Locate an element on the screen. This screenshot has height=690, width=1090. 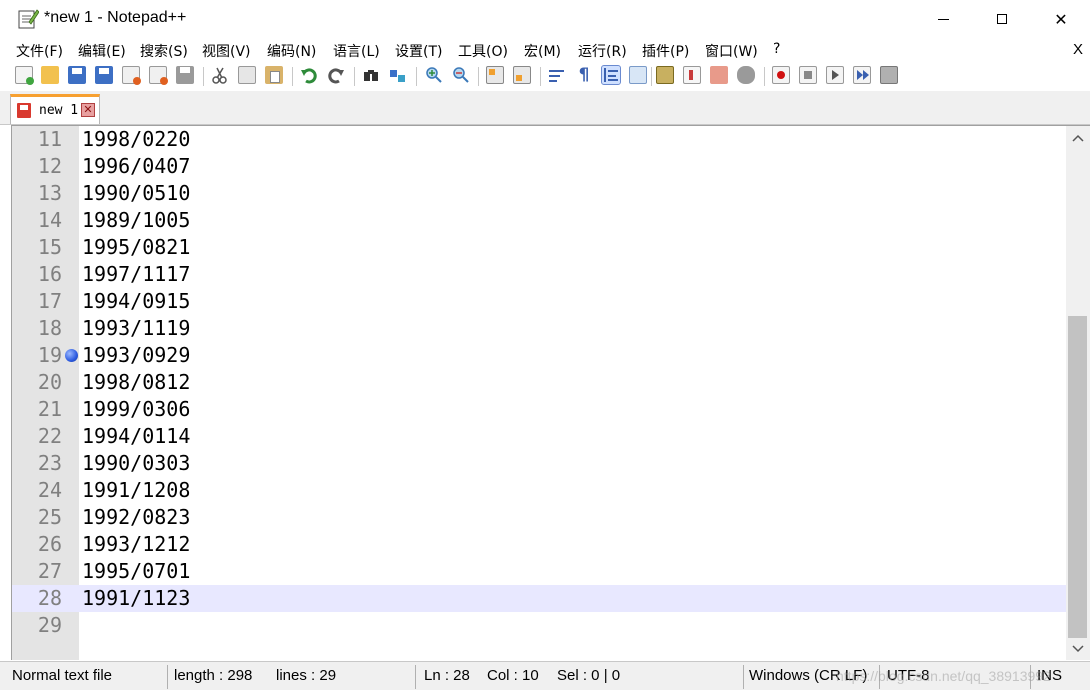
editor-line: 14 1989/1005 is located at coordinates (539, 220).